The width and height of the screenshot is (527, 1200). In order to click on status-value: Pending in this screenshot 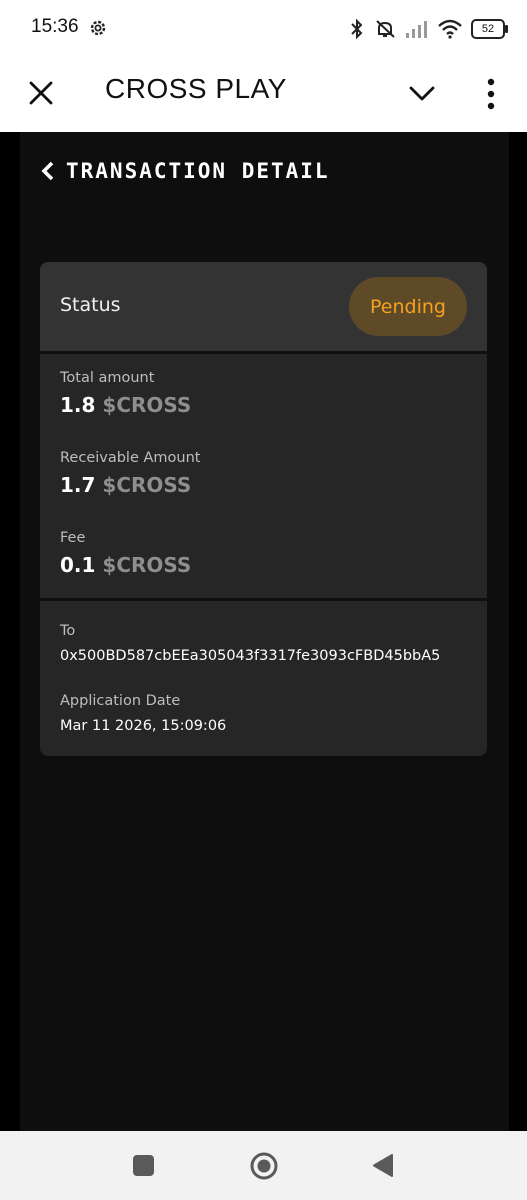, I will do `click(408, 306)`.